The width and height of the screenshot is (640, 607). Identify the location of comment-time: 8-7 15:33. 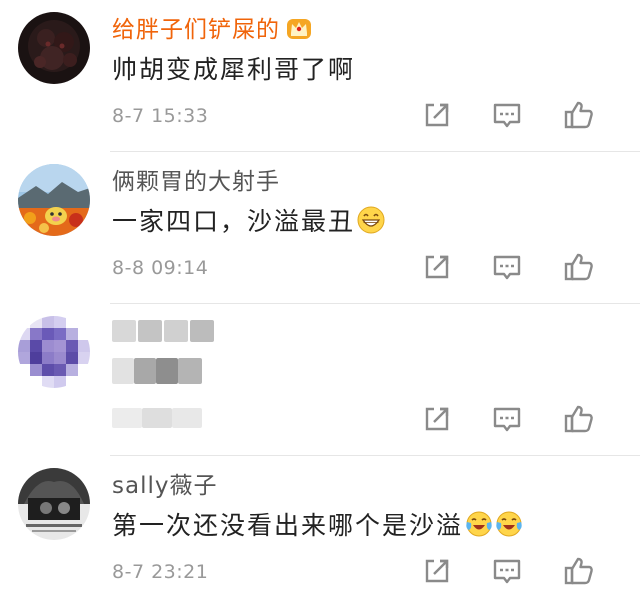
(160, 116).